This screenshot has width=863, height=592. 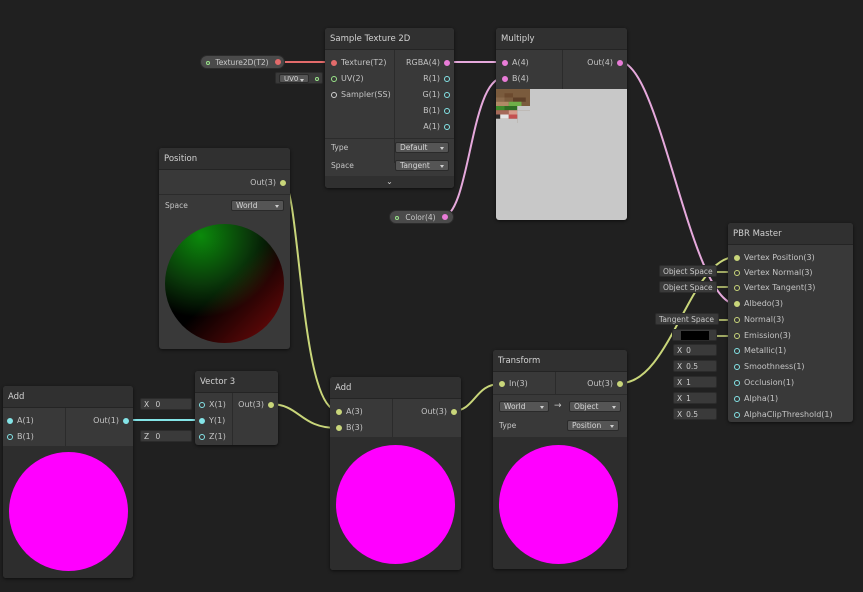 I want to click on vector3-node: Vector 3 X(1) Y(1) Z(1) Out(3), so click(x=236, y=408).